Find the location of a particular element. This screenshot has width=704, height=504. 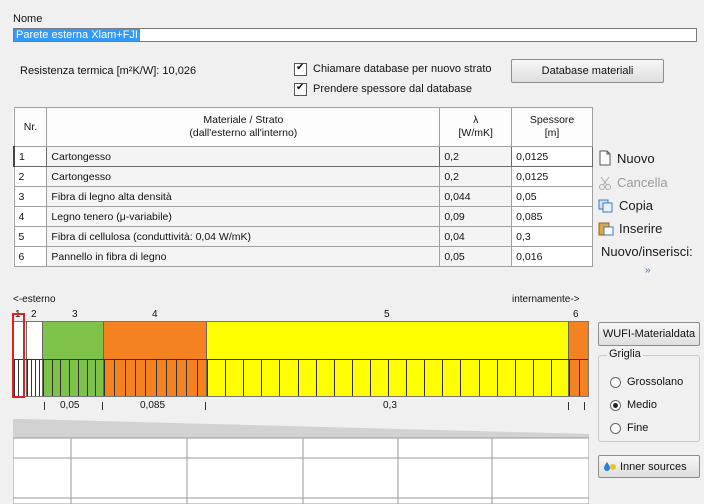

call-database-checkbox is located at coordinates (300, 69).